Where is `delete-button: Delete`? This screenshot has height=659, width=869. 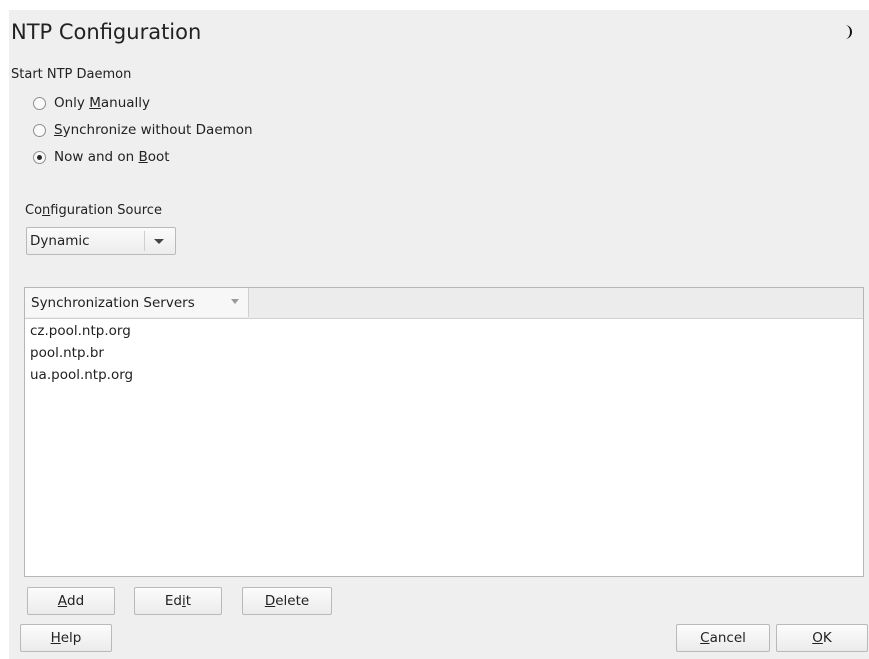
delete-button: Delete is located at coordinates (287, 601).